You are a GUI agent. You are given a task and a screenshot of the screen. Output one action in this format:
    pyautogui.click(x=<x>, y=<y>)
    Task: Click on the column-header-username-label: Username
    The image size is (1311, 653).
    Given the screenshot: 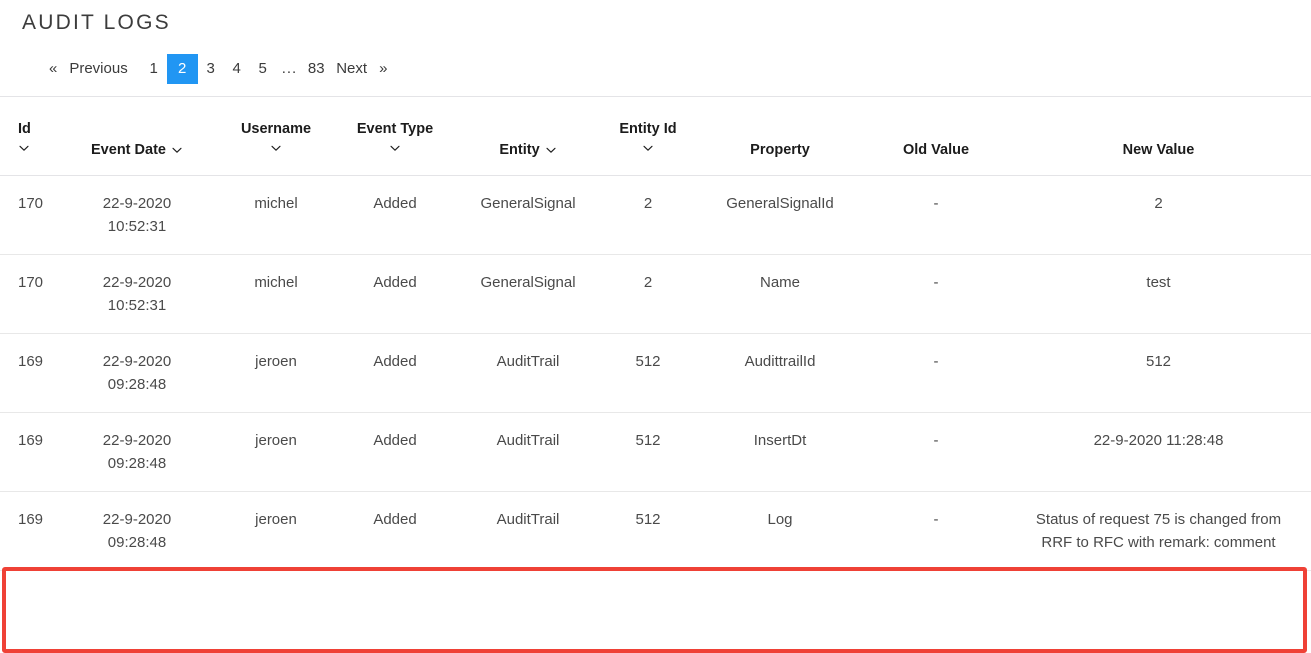 What is the action you would take?
    pyautogui.click(x=276, y=129)
    